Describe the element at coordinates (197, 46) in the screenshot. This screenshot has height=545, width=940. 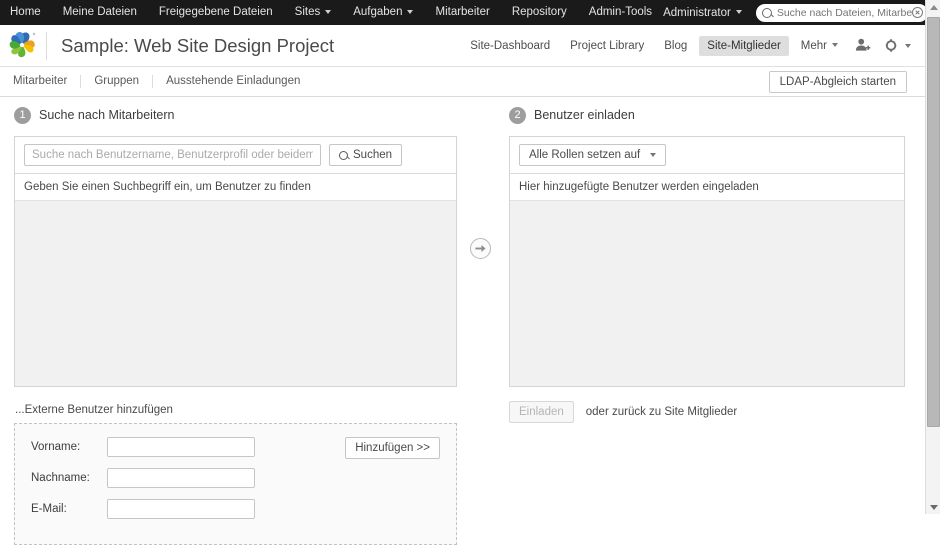
I see `page-title: Sample: Web Site Design Project` at that location.